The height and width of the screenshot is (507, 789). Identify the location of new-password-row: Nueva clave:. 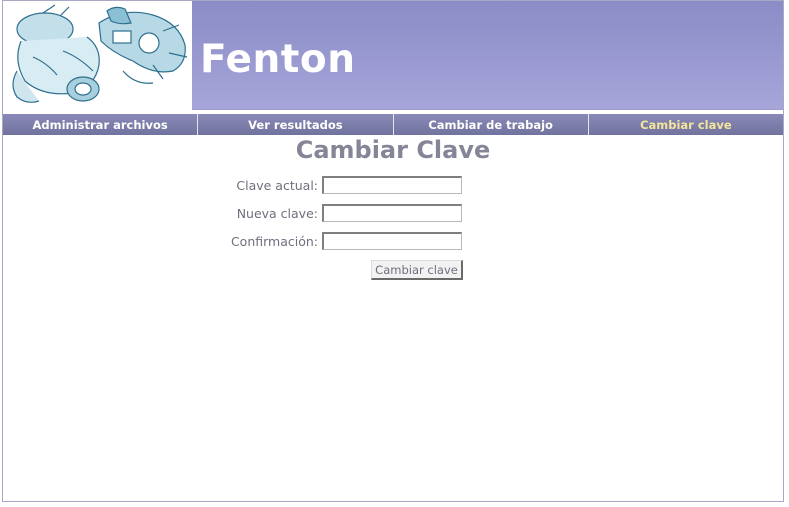
(393, 214).